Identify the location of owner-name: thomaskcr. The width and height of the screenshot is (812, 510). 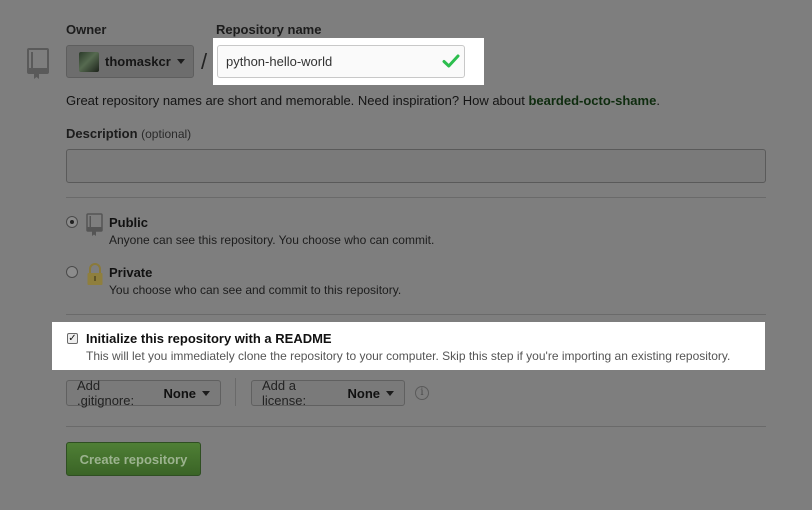
(138, 61).